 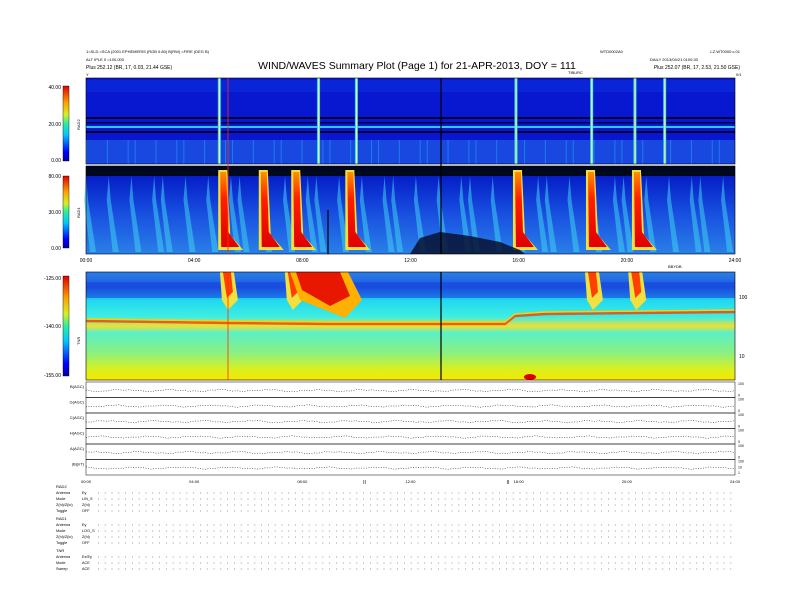 What do you see at coordinates (56, 161) in the screenshot?
I see `rad2-colorbar-min: 0.00` at bounding box center [56, 161].